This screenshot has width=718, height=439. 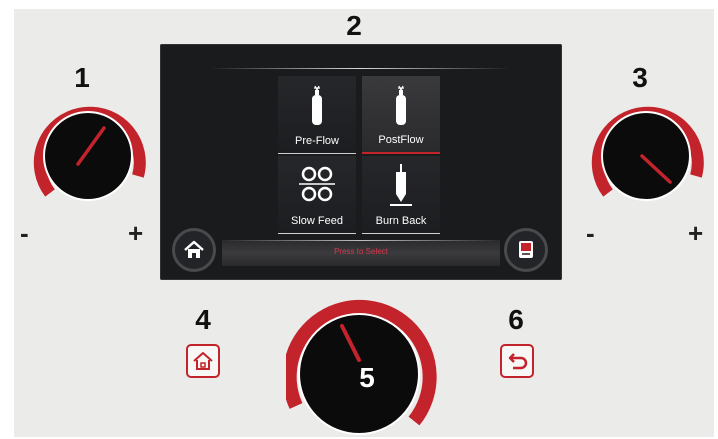 What do you see at coordinates (82, 77) in the screenshot?
I see `label-knob-left-number: 1` at bounding box center [82, 77].